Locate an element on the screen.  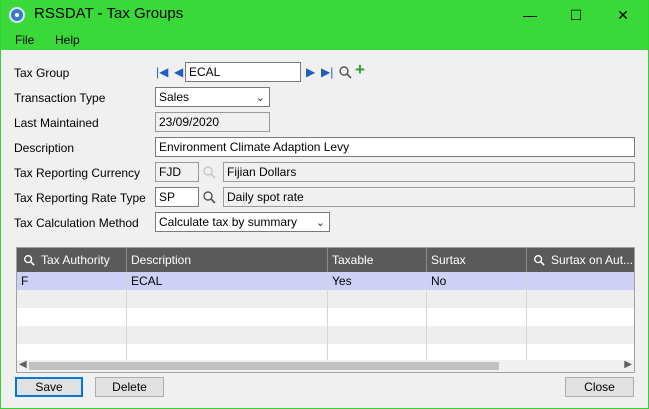
save-button: Save is located at coordinates (49, 387).